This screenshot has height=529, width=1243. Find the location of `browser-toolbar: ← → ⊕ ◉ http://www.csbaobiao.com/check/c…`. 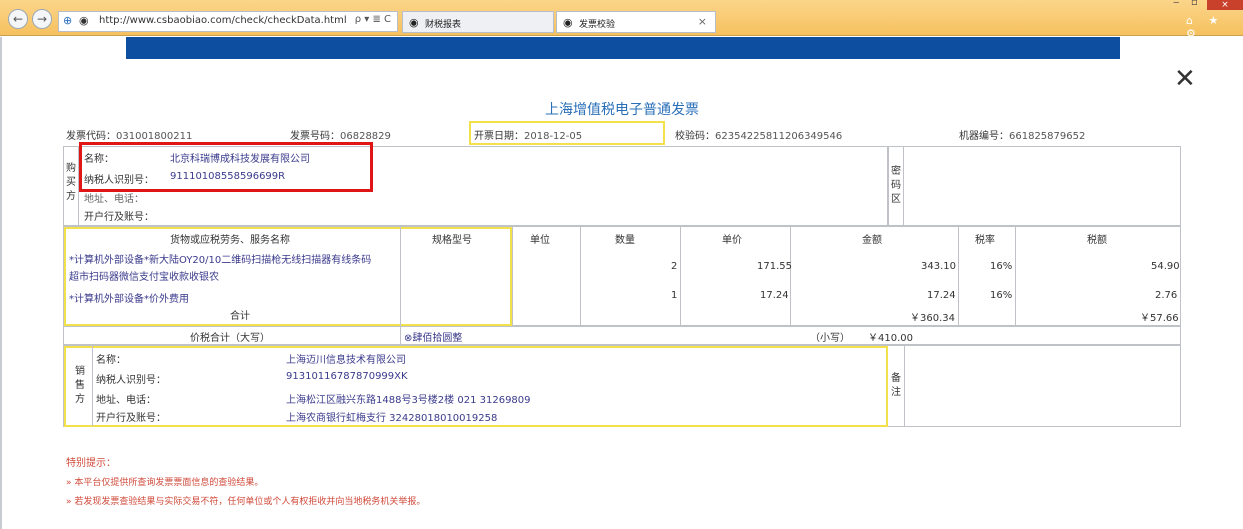

browser-toolbar: ← → ⊕ ◉ http://www.csbaobiao.com/check/c… is located at coordinates (621, 20).